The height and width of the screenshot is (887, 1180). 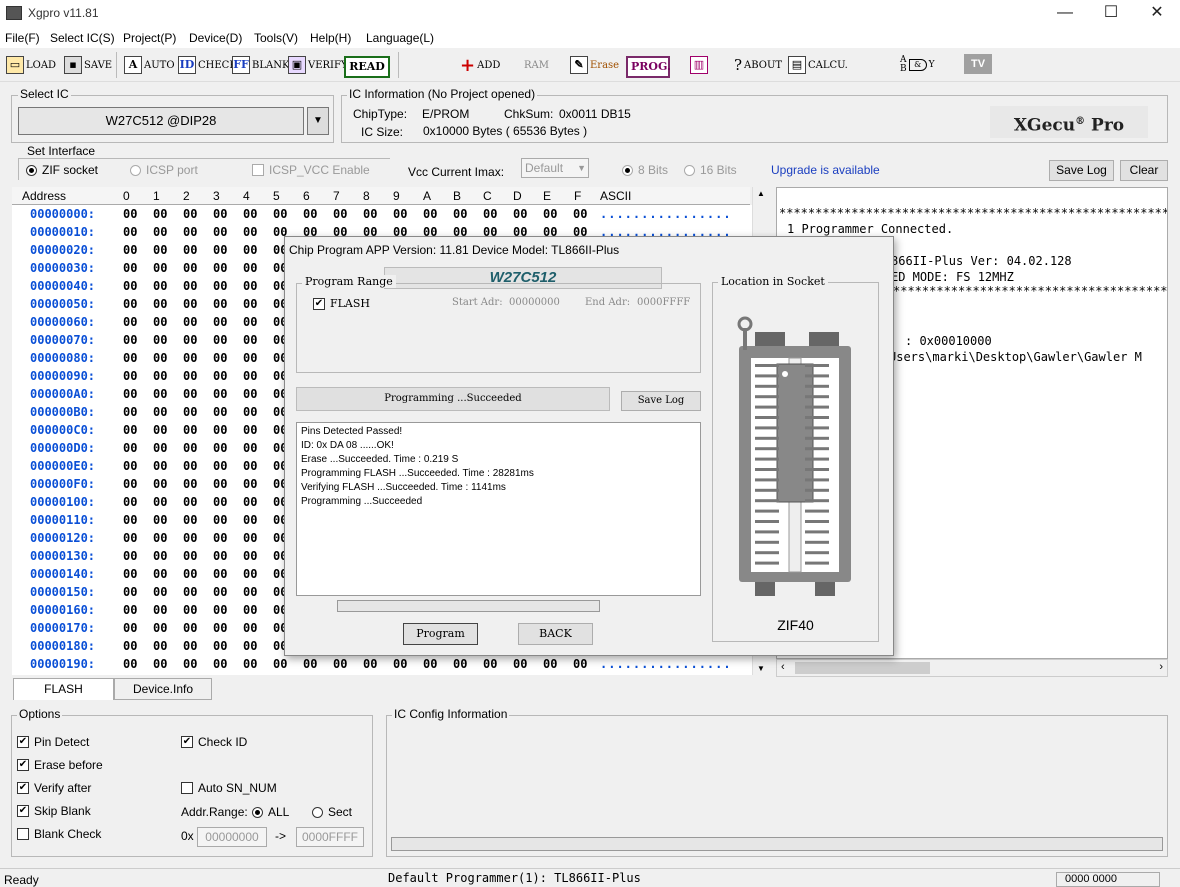 What do you see at coordinates (63, 689) in the screenshot?
I see `tab-flash: FLASH` at bounding box center [63, 689].